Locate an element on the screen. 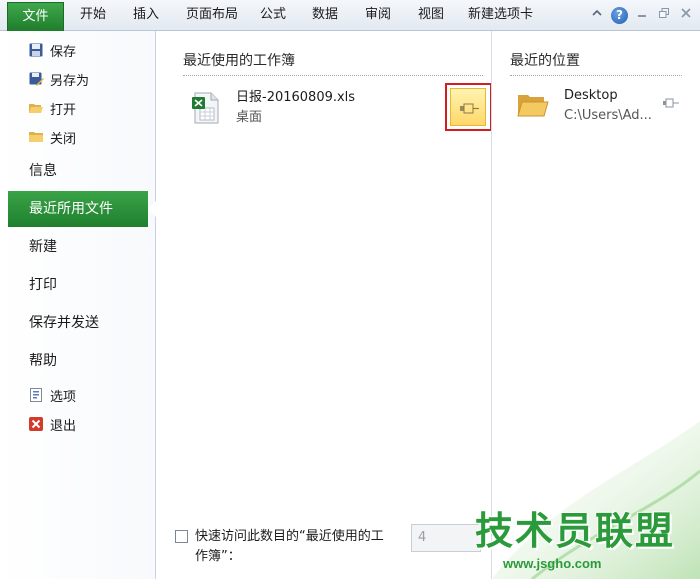 This screenshot has width=700, height=579. watermark-url: www.jsgho.com is located at coordinates (552, 563).